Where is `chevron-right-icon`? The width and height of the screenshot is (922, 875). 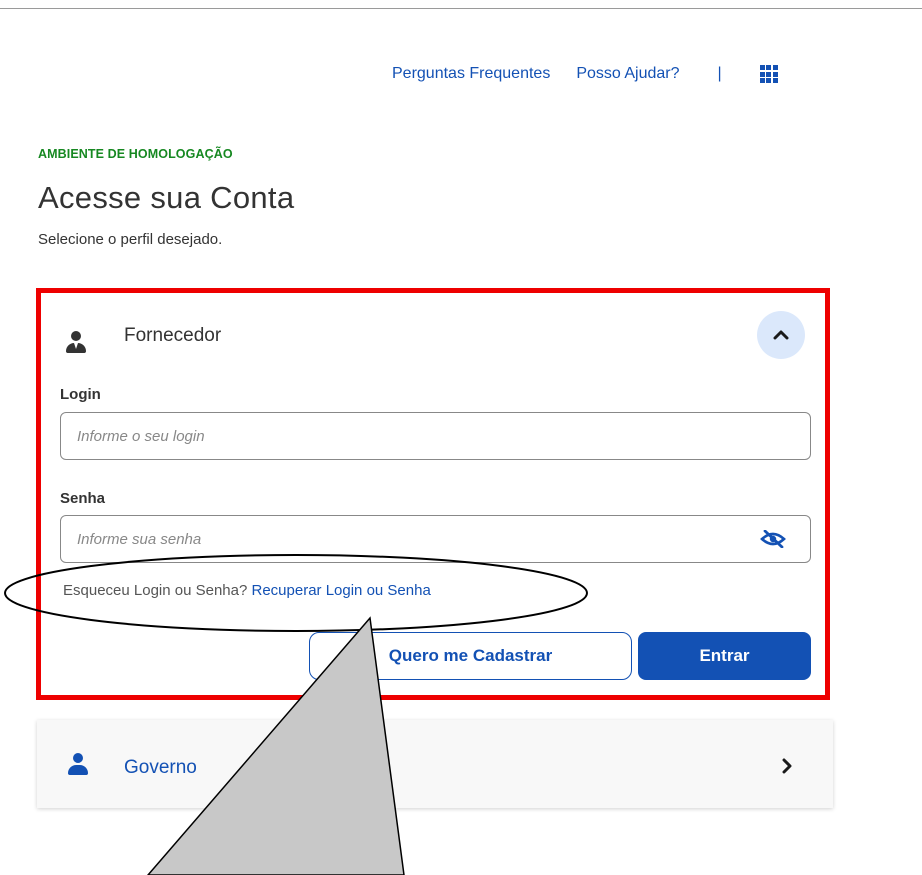
chevron-right-icon is located at coordinates (787, 766).